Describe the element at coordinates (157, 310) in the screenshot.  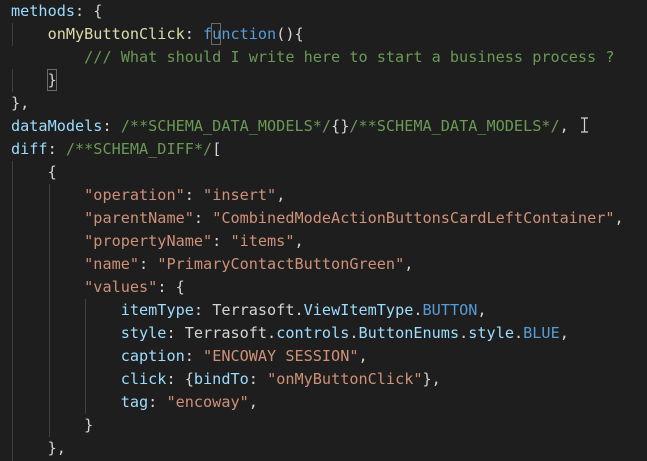
I see `code-token: itemType` at that location.